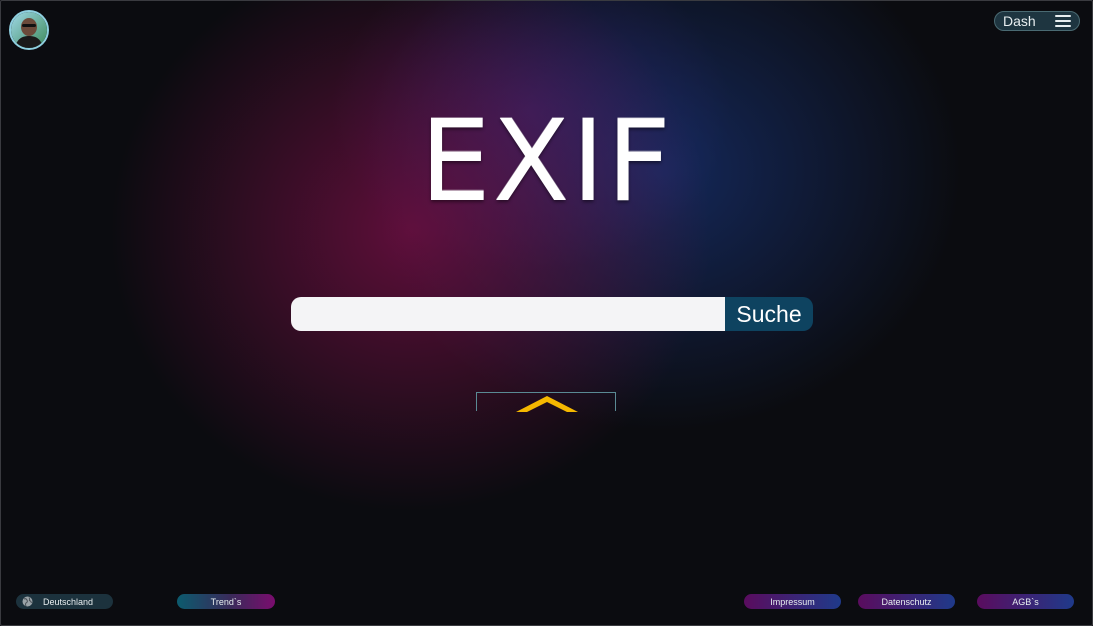 The image size is (1093, 626). What do you see at coordinates (1025, 601) in the screenshot?
I see `agb-link: AGB`s` at bounding box center [1025, 601].